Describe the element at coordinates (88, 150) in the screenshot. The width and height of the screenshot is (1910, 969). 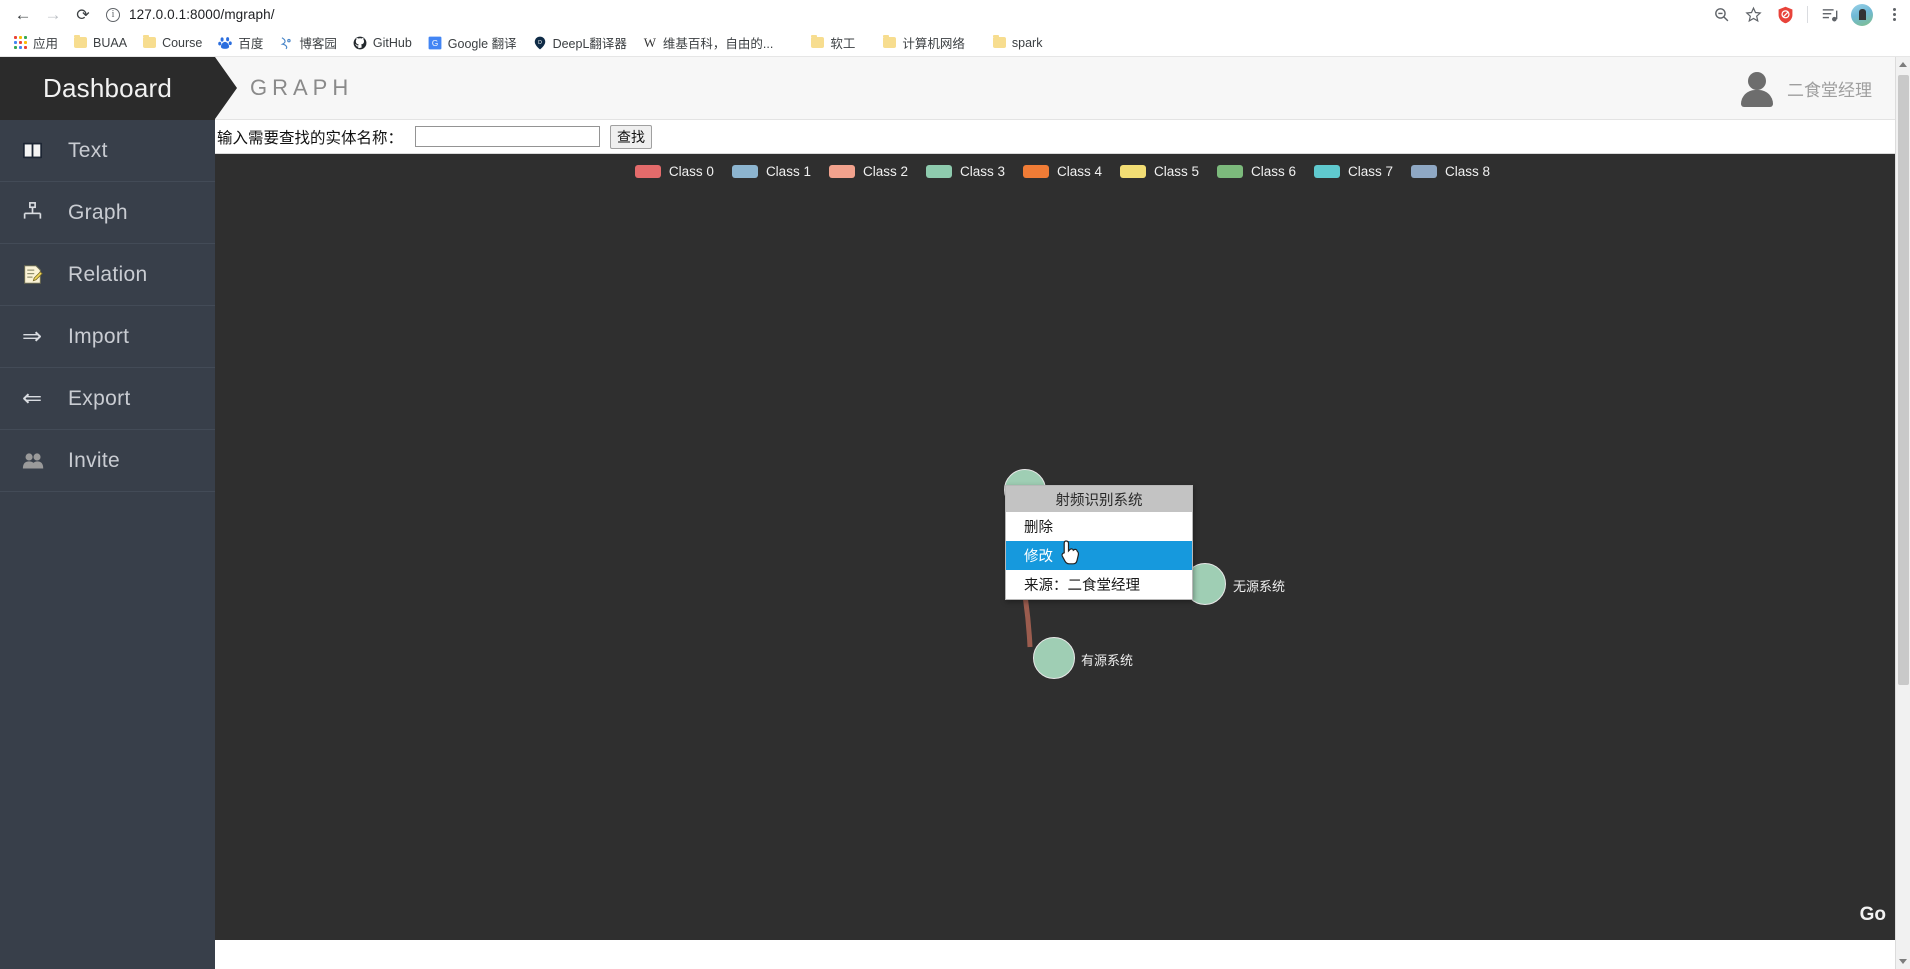
I see `sidebar-item-label: Text` at that location.